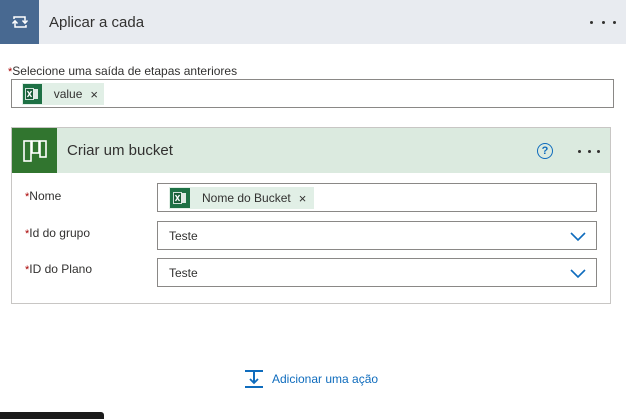 The height and width of the screenshot is (419, 626). What do you see at coordinates (120, 150) in the screenshot?
I see `create-bucket-title: Criar um bucket` at bounding box center [120, 150].